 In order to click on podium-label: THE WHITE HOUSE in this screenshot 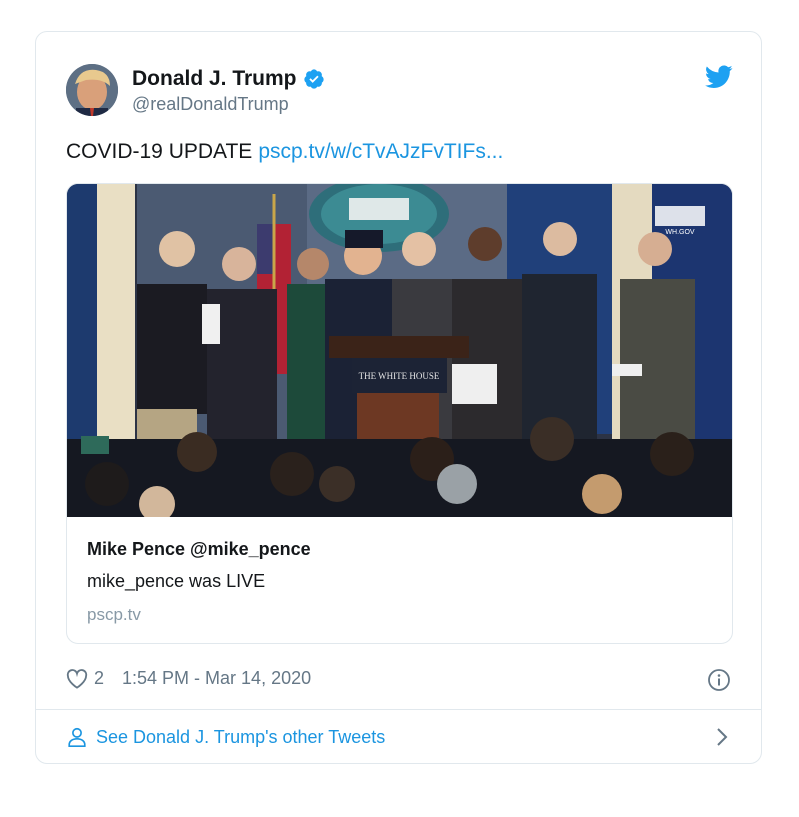, I will do `click(399, 376)`.